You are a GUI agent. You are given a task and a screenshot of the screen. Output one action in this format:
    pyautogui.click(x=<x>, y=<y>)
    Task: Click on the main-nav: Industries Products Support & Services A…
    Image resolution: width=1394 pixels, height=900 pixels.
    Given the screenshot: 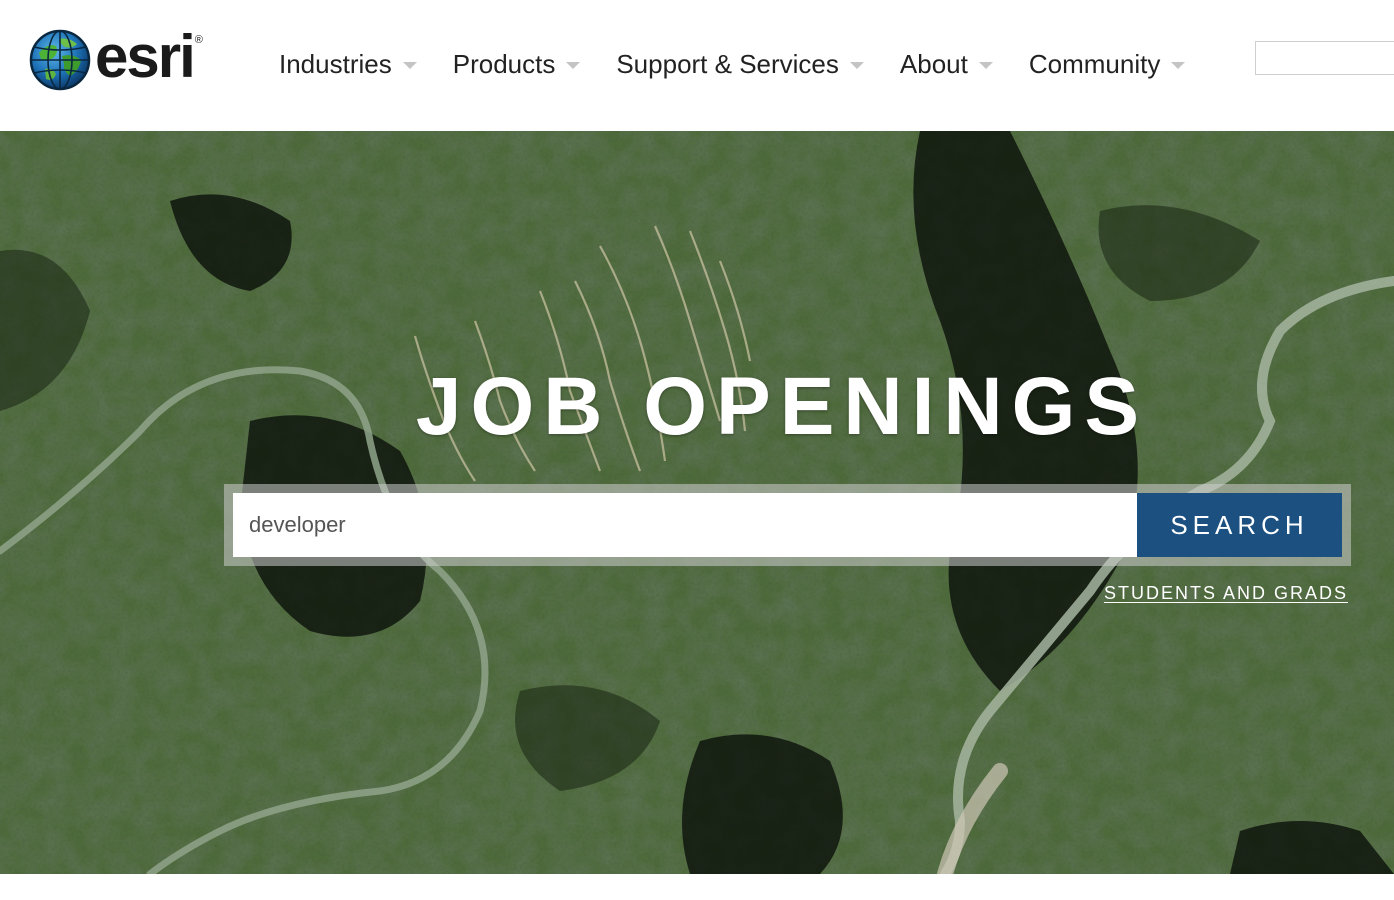 What is the action you would take?
    pyautogui.click(x=732, y=64)
    